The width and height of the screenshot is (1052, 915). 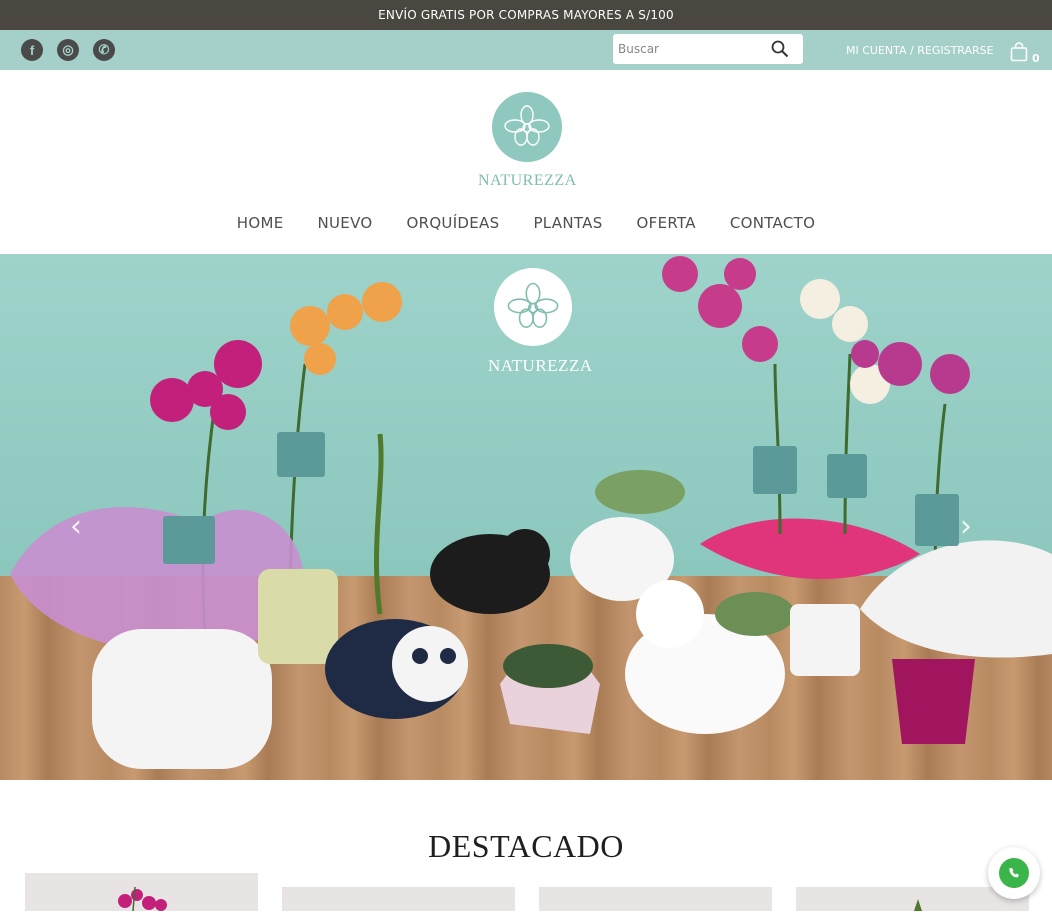 I want to click on facebook-icon: f, so click(x=32, y=50).